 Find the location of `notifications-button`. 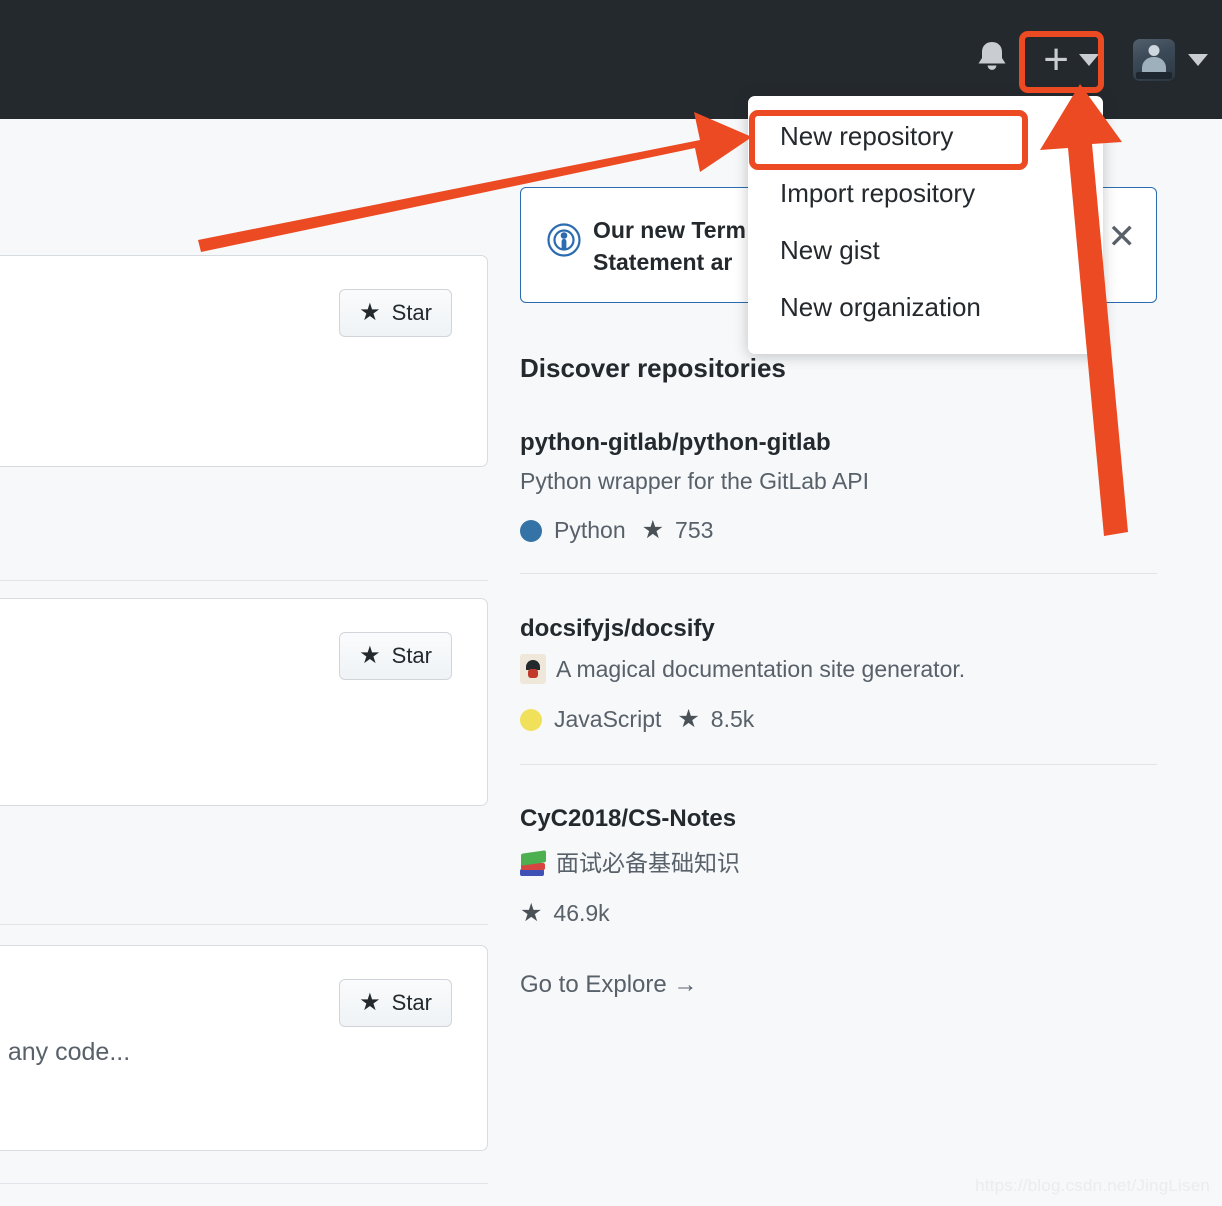

notifications-button is located at coordinates (992, 60).